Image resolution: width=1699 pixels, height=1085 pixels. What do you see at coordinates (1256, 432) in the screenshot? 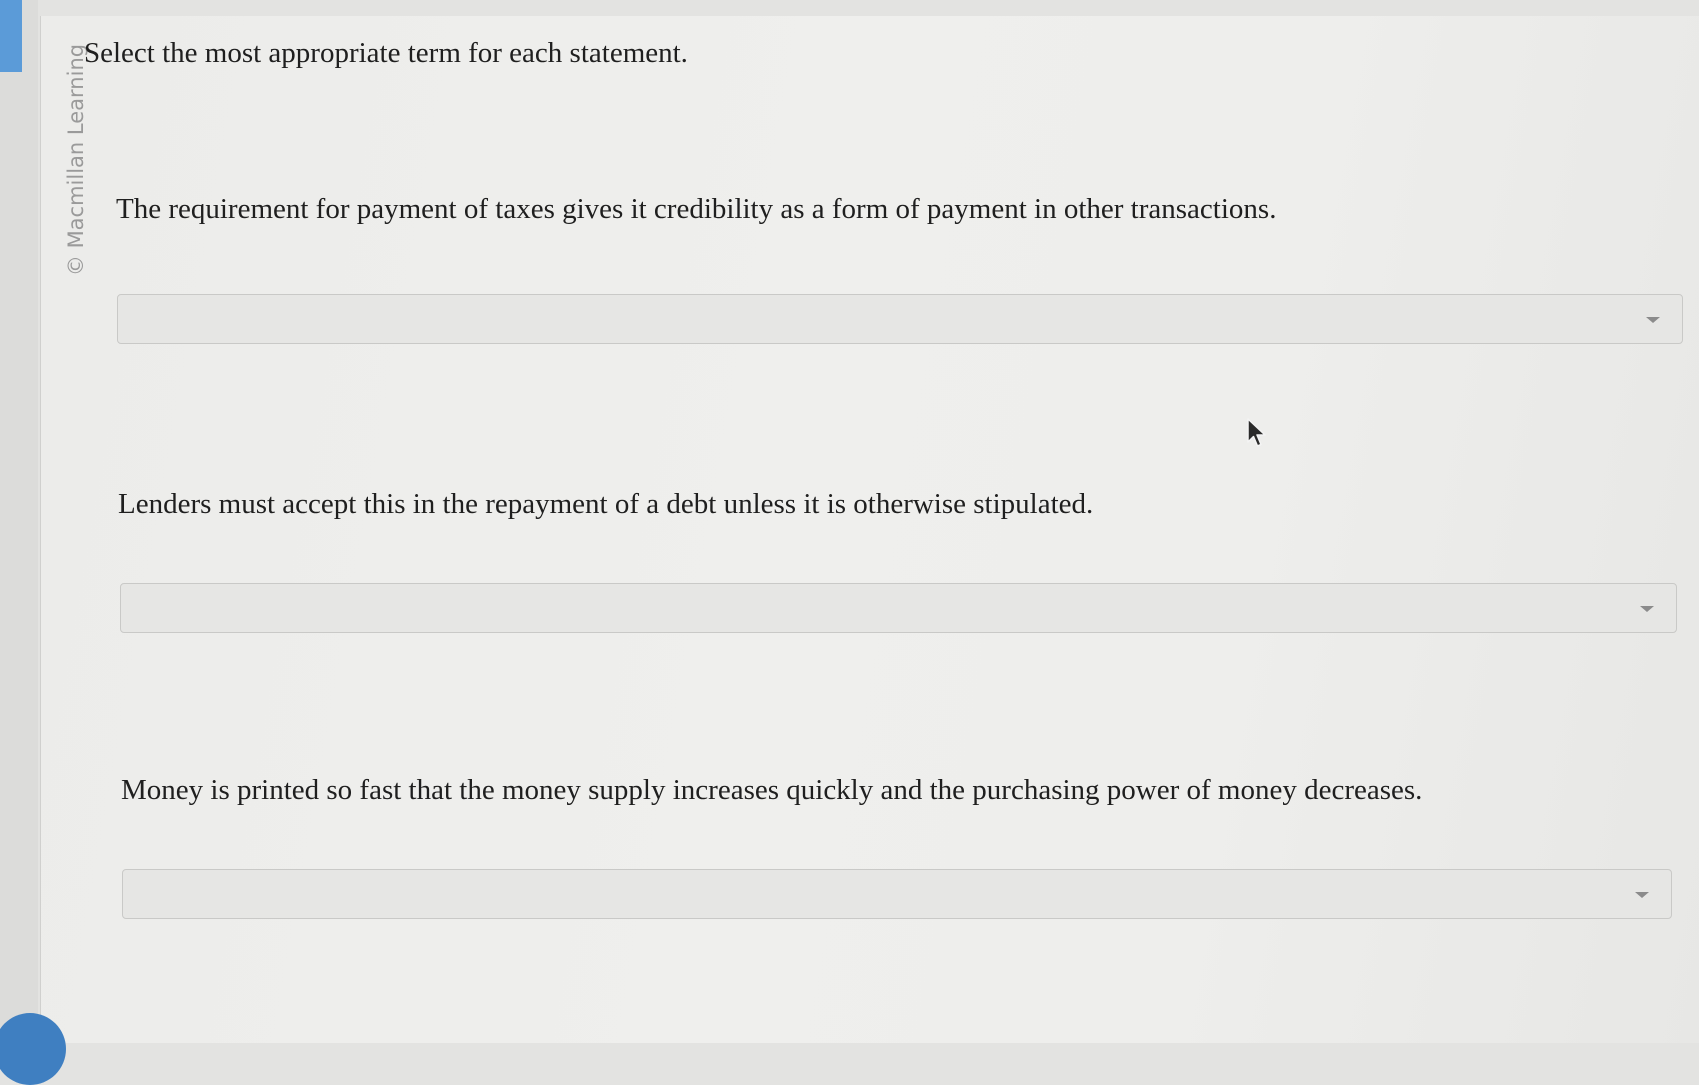
I see `mouse-pointer-icon` at bounding box center [1256, 432].